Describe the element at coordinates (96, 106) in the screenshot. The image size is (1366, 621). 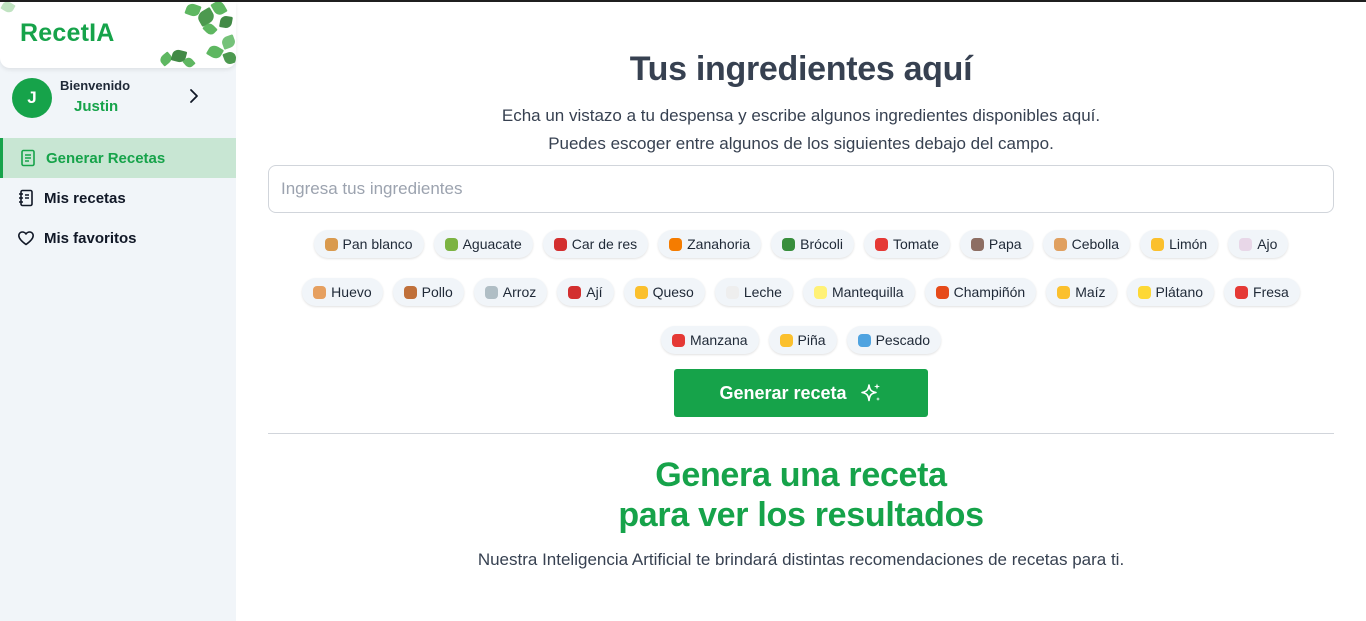
I see `user-name: Justin` at that location.